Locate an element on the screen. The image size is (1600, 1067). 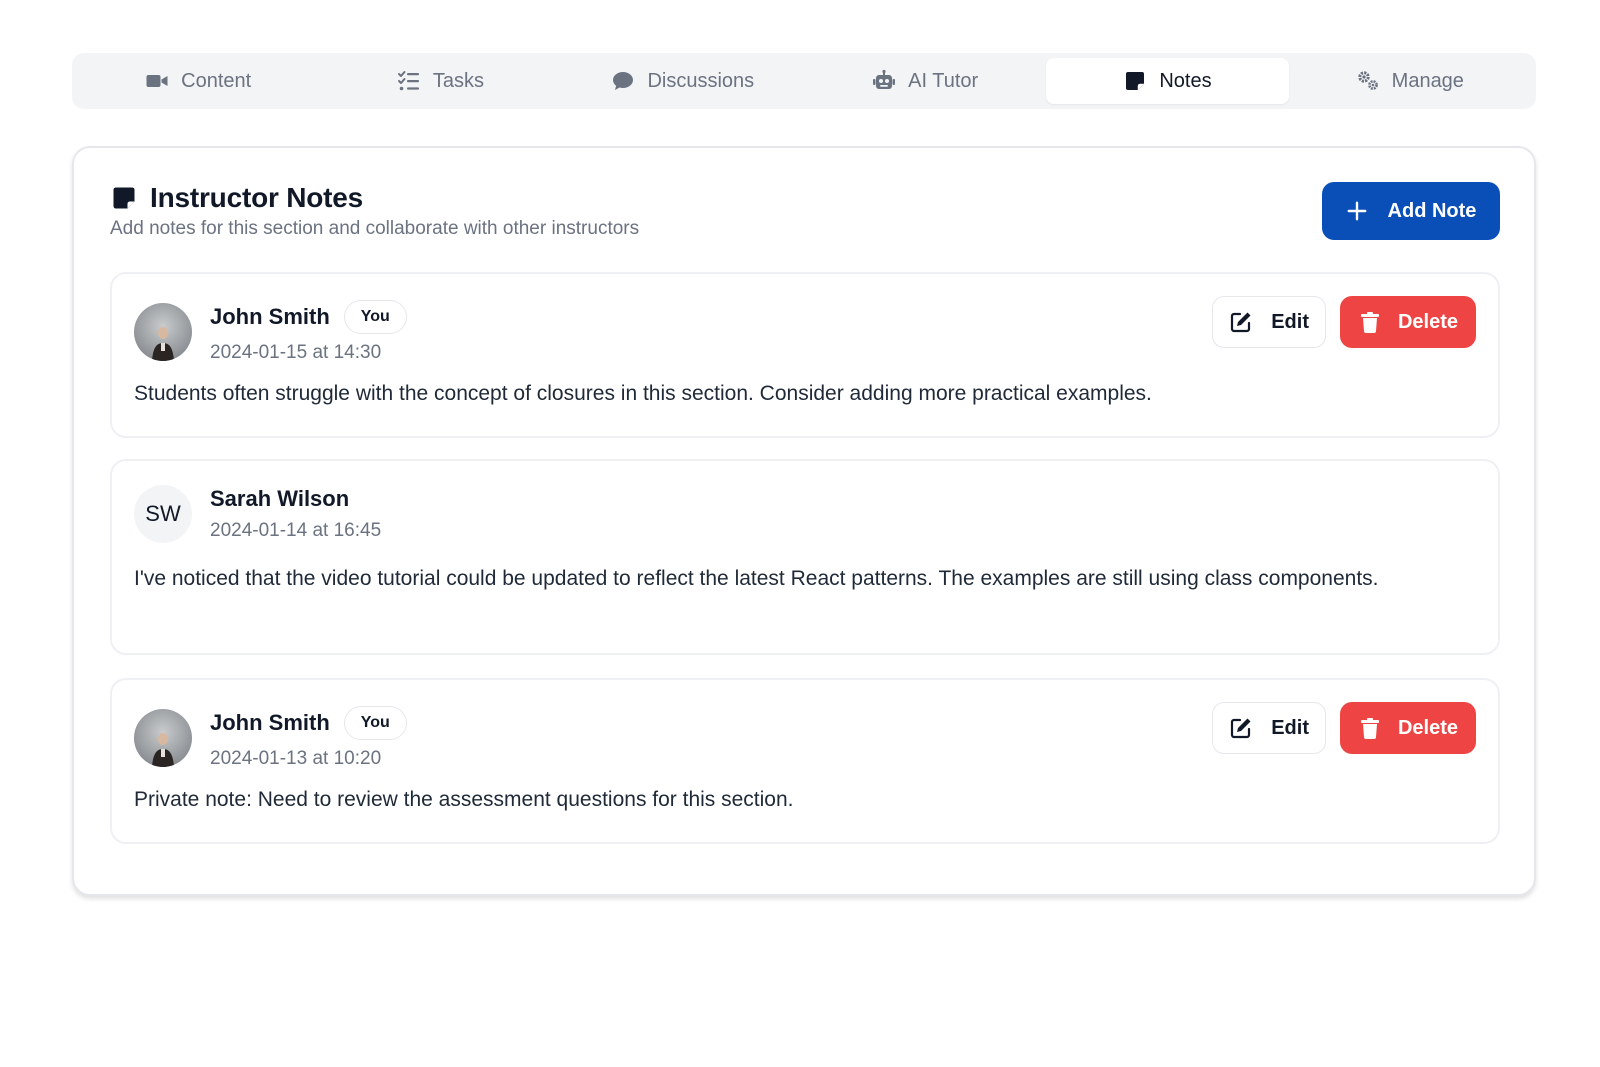
author-name: Sarah Wilson is located at coordinates (280, 498).